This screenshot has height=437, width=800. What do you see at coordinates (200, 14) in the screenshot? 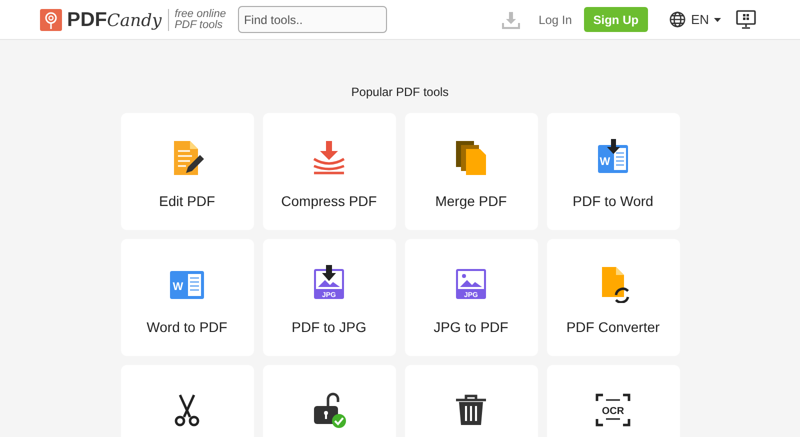
I see `tagline: free online` at bounding box center [200, 14].